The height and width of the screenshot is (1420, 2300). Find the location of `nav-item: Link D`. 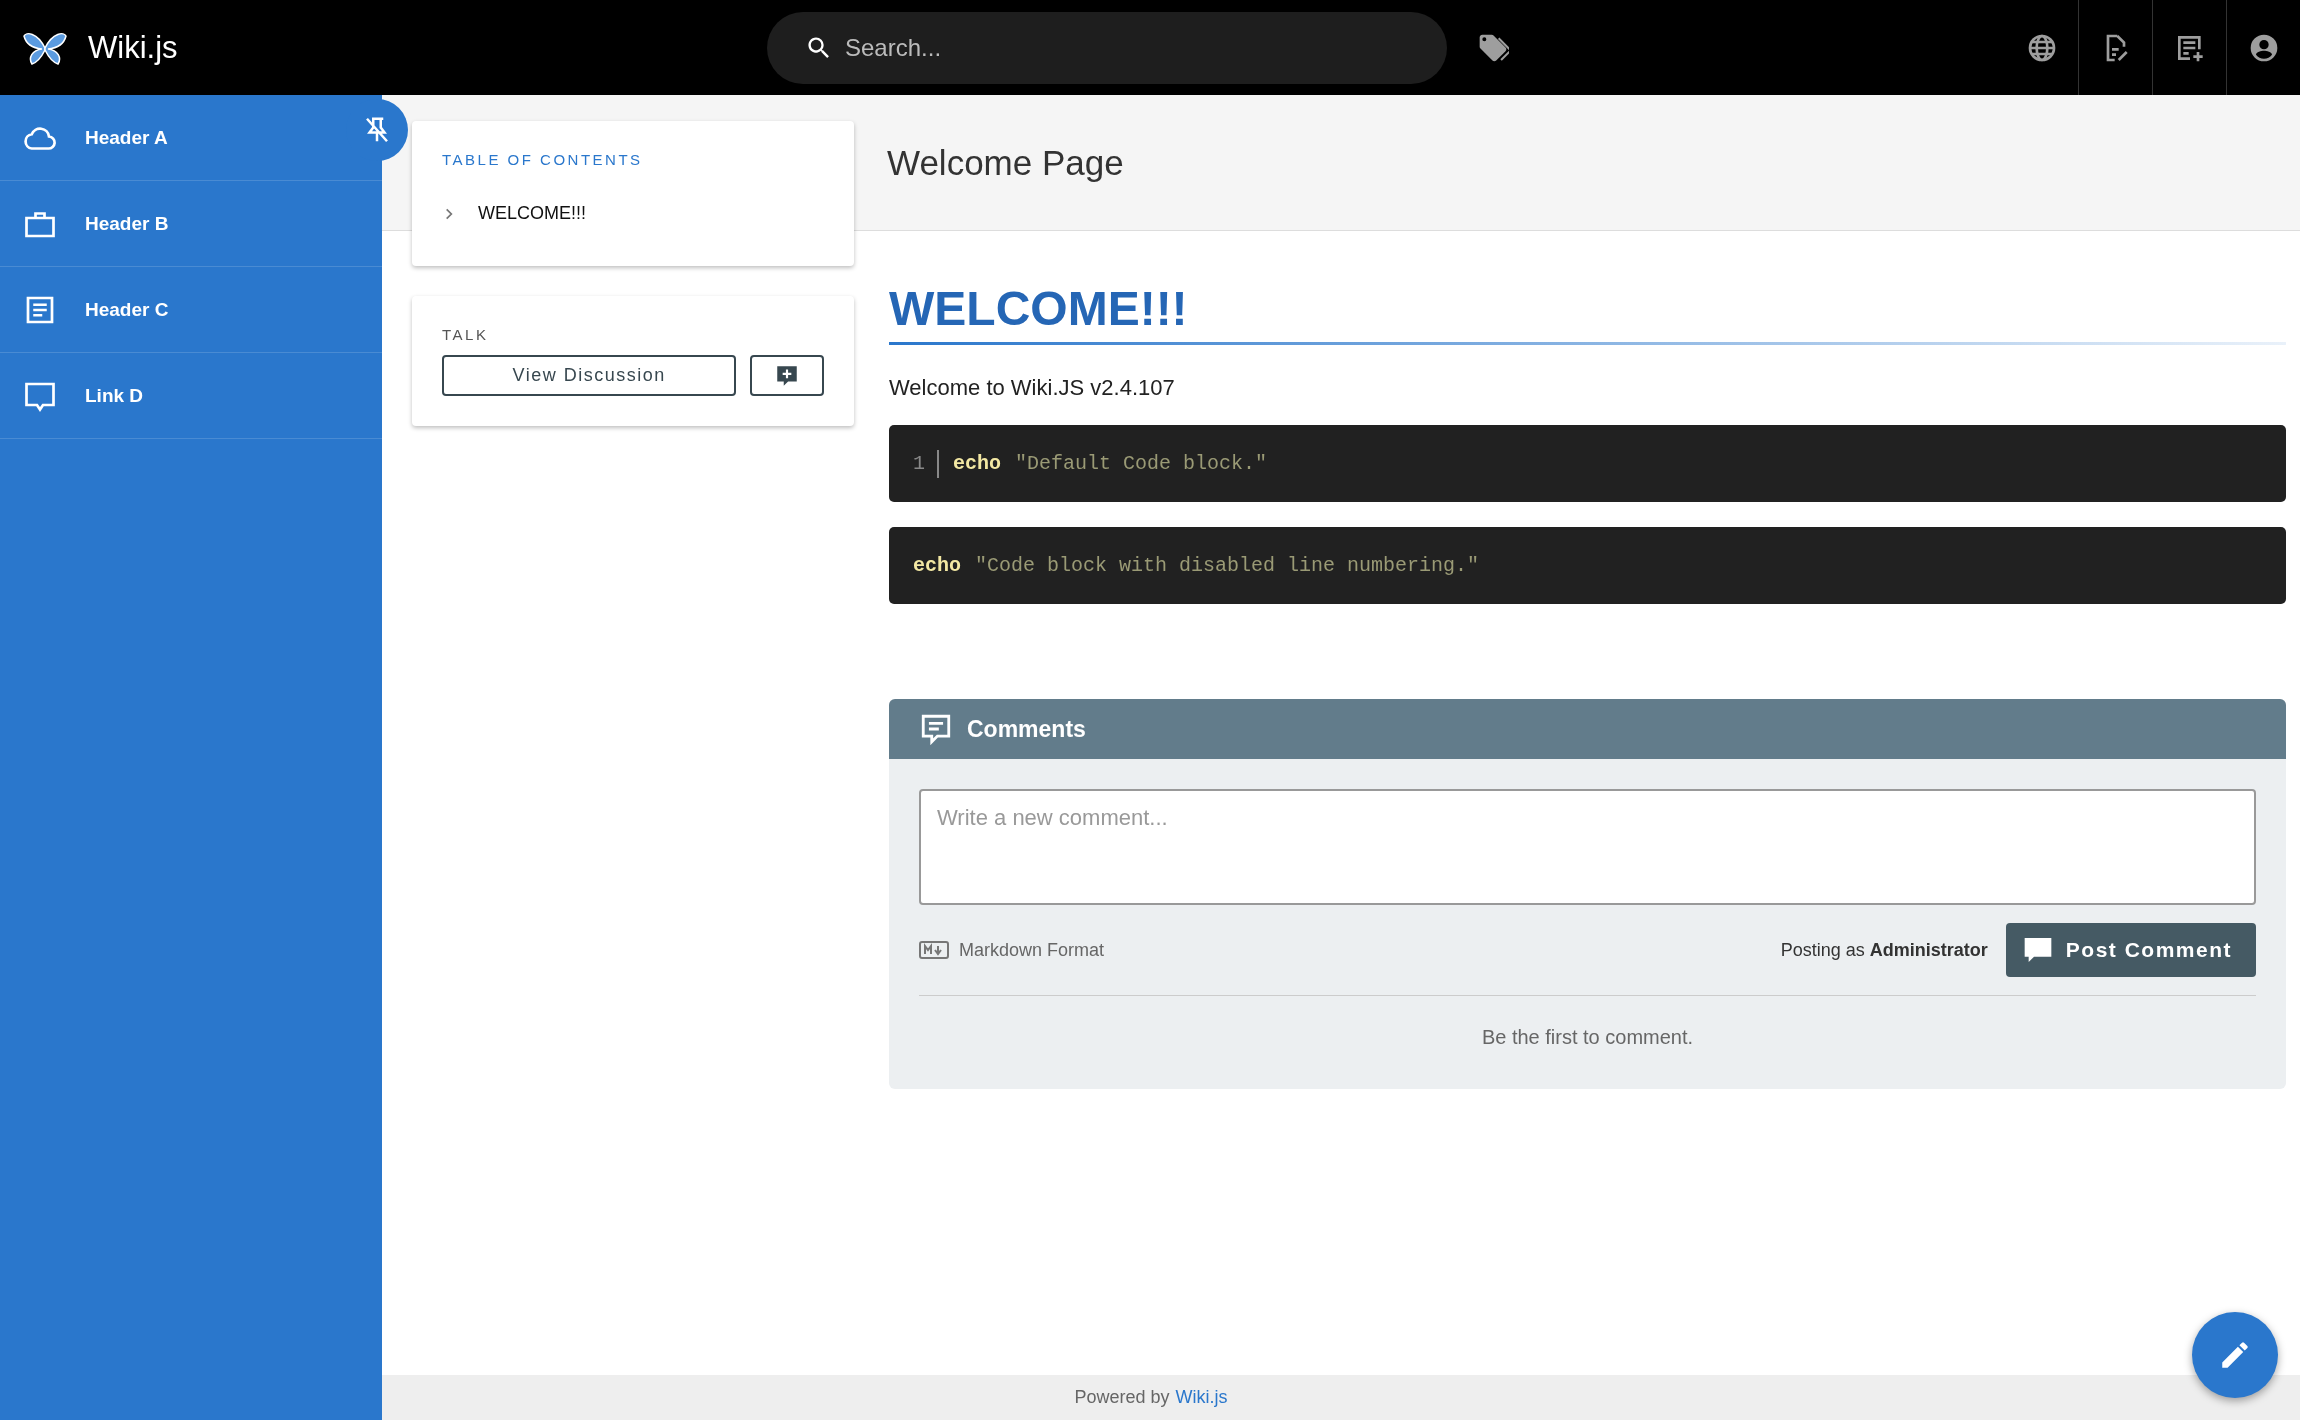

nav-item: Link D is located at coordinates (165, 395).